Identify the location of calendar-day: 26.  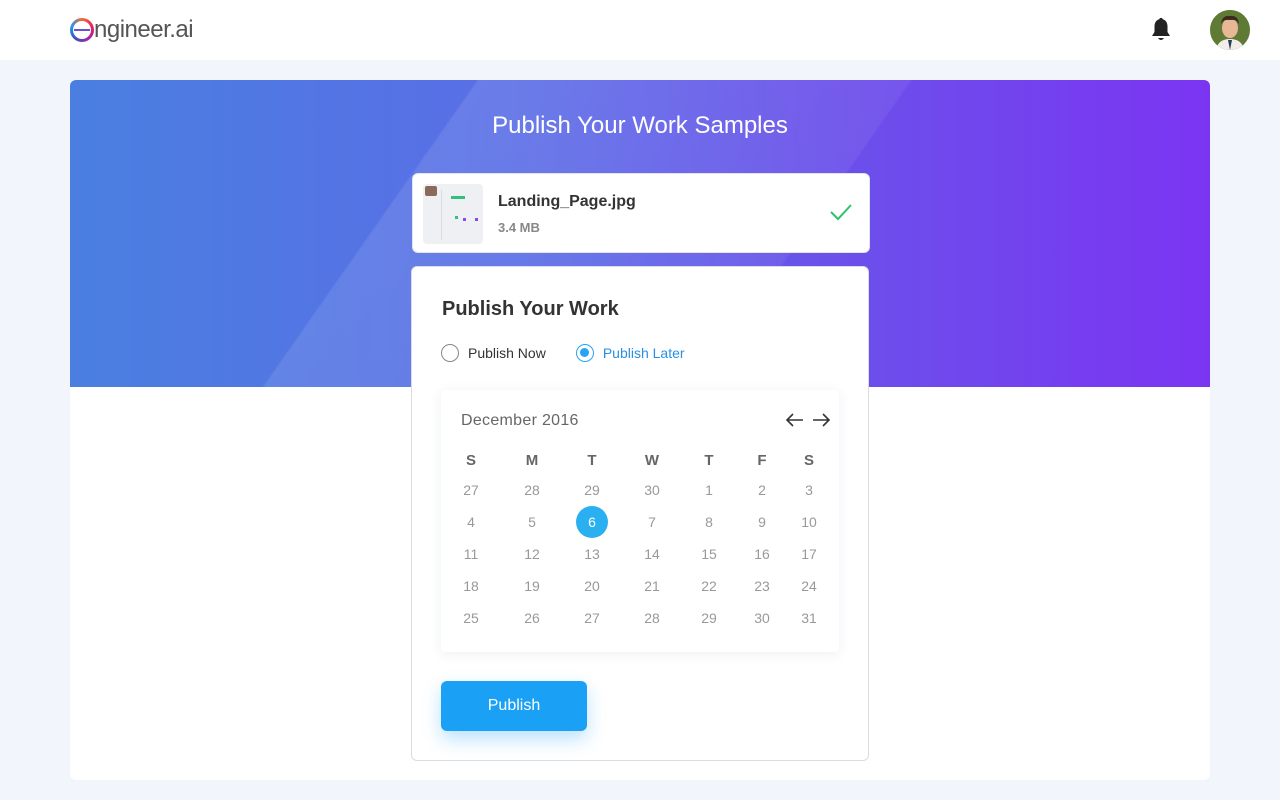
(532, 618).